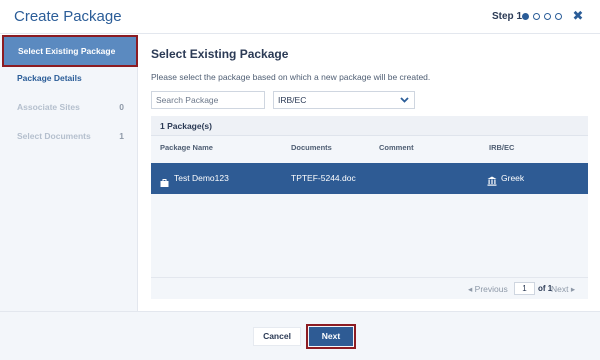  I want to click on column-header-package-name: Package Name, so click(186, 147).